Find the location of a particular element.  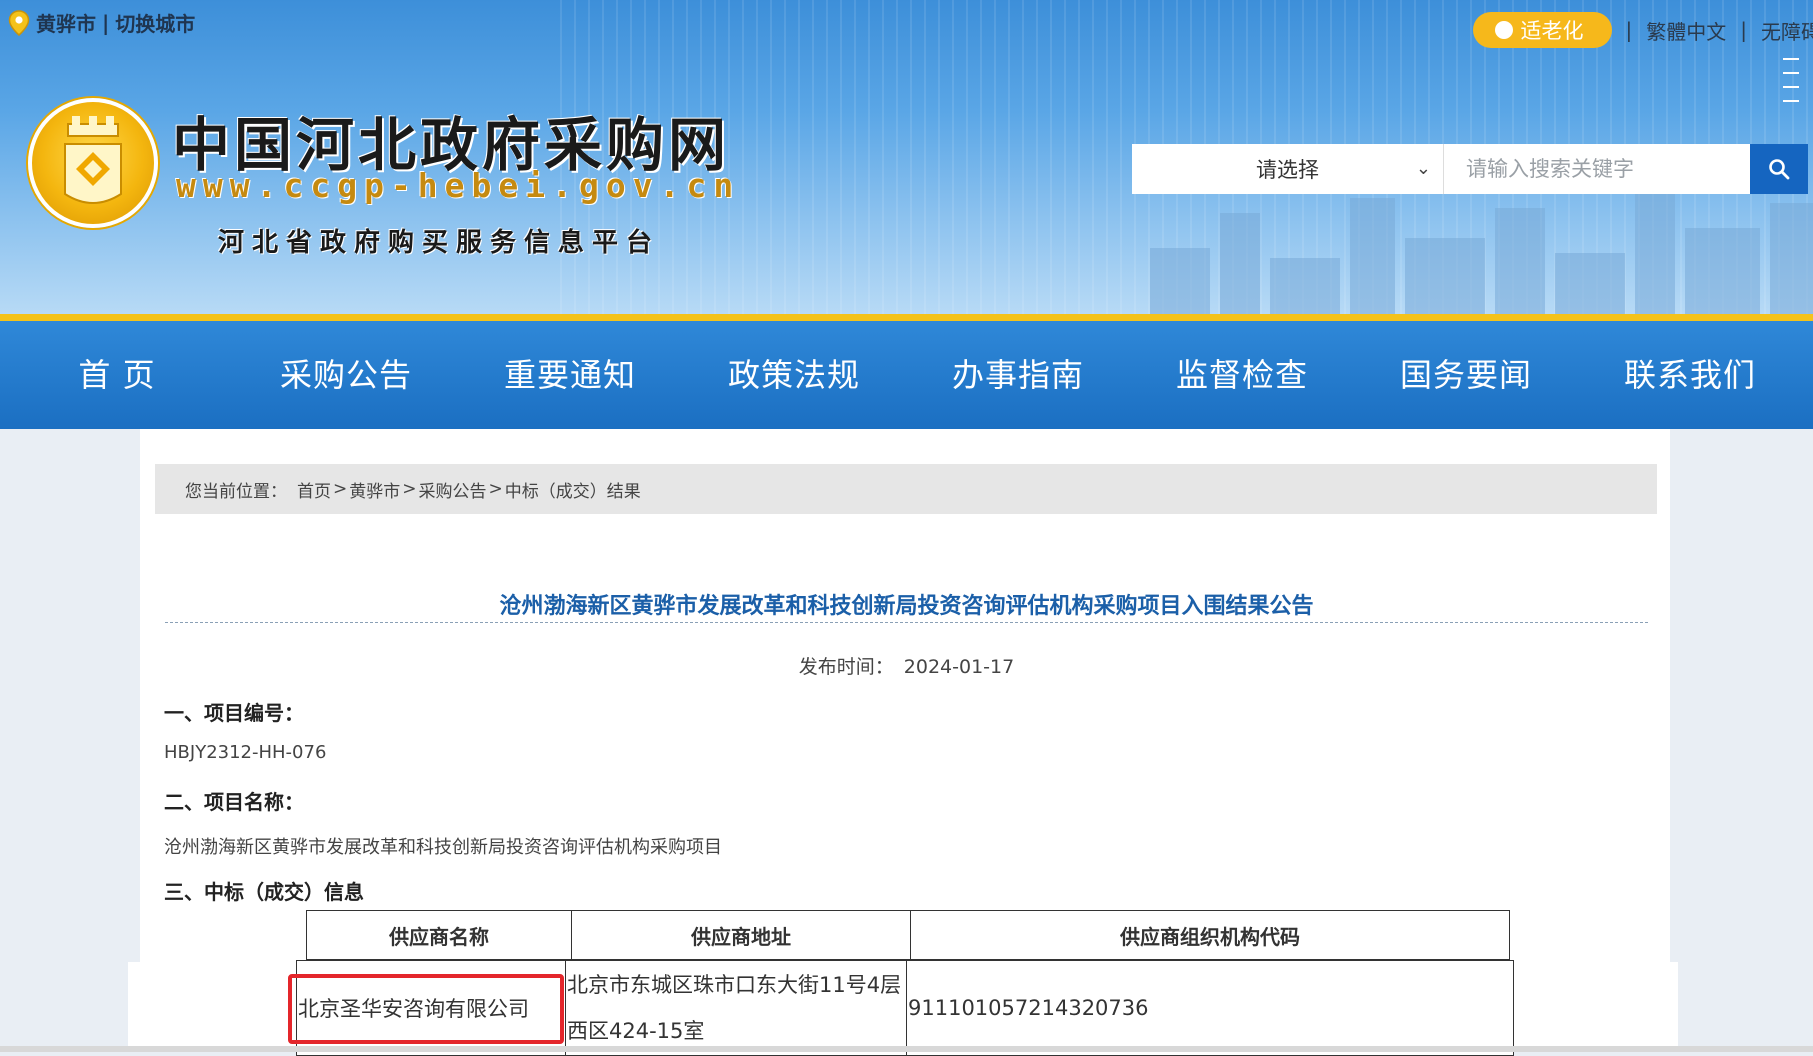

city-location: 黄骅市 | 切换城市 is located at coordinates (101, 22).